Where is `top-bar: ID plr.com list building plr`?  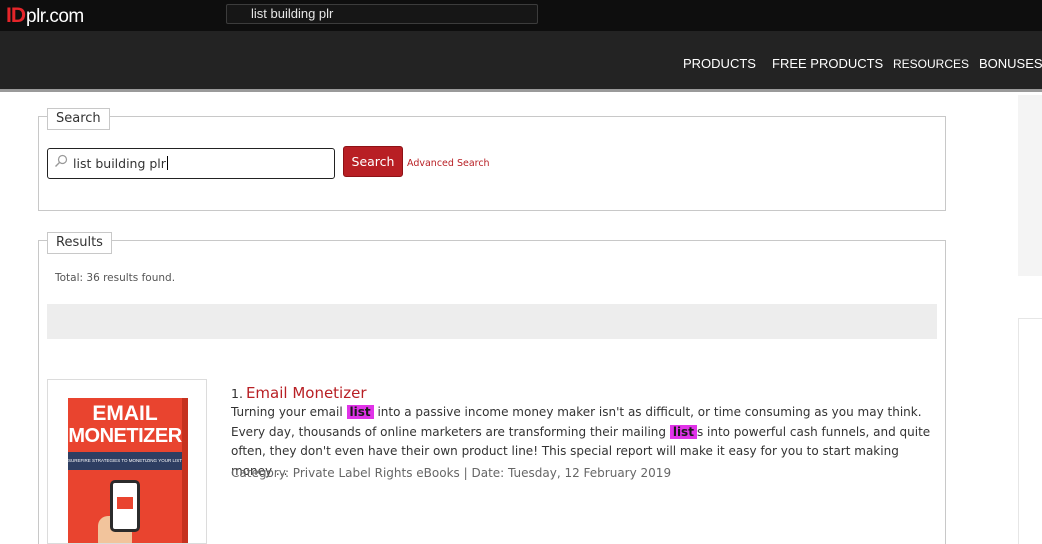 top-bar: ID plr.com list building plr is located at coordinates (521, 15).